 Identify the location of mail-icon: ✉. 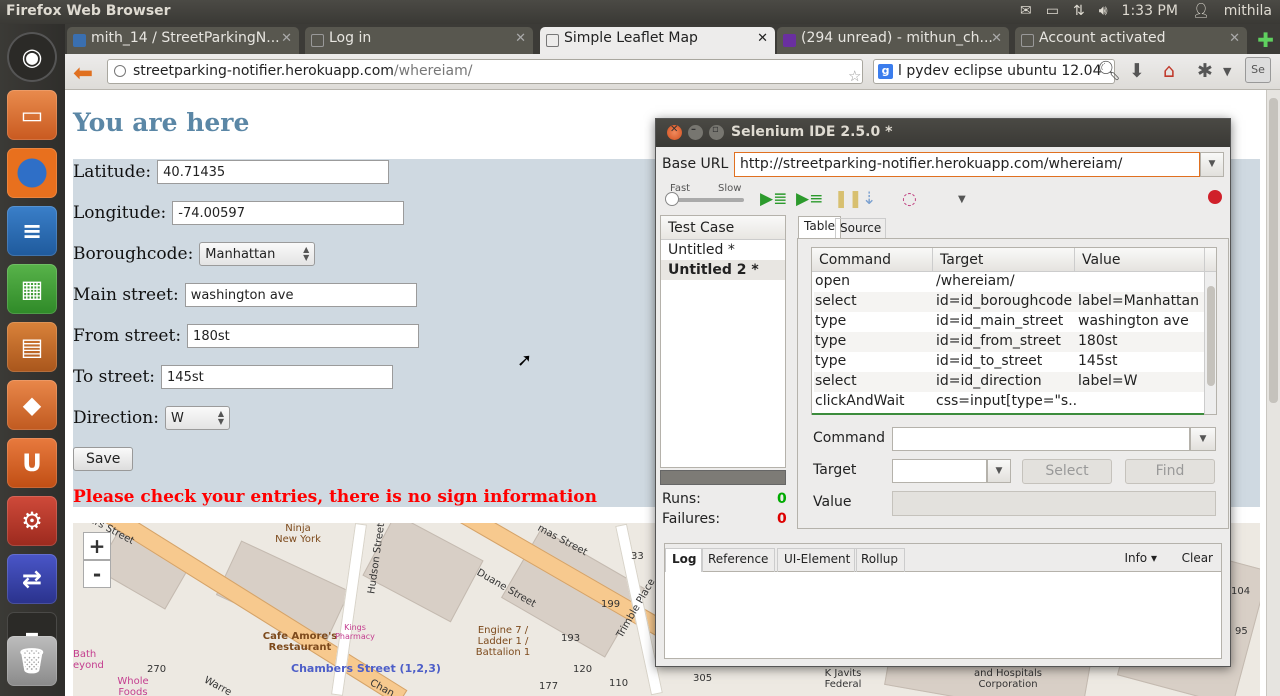
(1026, 11).